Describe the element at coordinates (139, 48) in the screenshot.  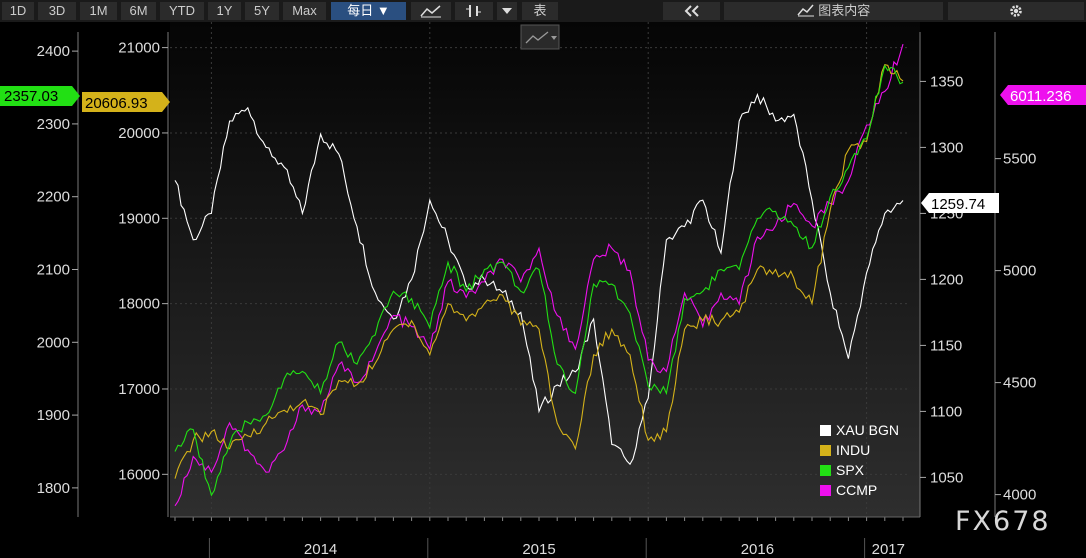
I see `indu-tick-label: 21000` at that location.